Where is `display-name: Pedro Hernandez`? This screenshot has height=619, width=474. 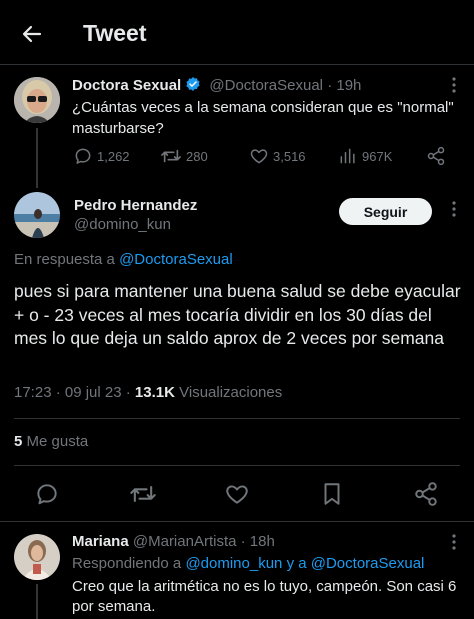
display-name: Pedro Hernandez is located at coordinates (135, 205).